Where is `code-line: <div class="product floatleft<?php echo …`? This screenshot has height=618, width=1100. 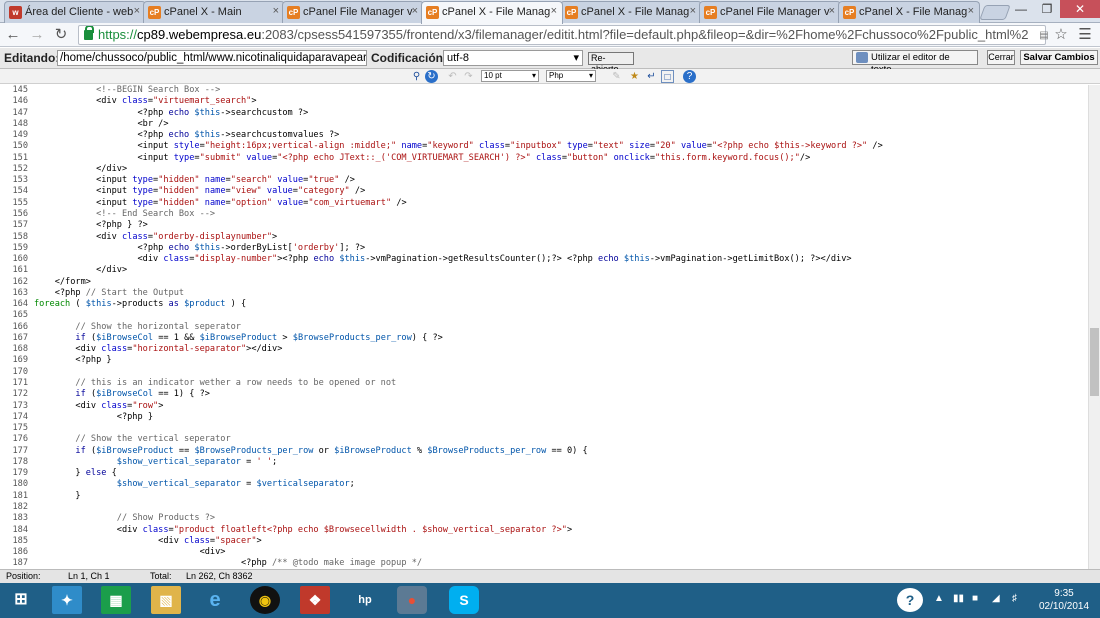 code-line: <div class="product floatleft<?php echo … is located at coordinates (303, 530).